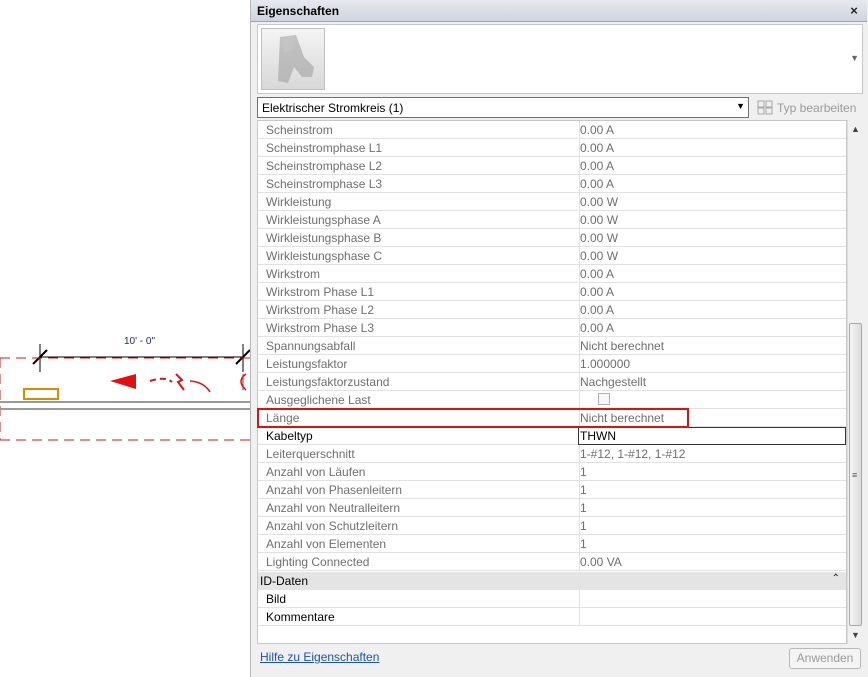 This screenshot has height=677, width=868. Describe the element at coordinates (320, 328) in the screenshot. I see `property-name: Wirkstrom Phase L3` at that location.